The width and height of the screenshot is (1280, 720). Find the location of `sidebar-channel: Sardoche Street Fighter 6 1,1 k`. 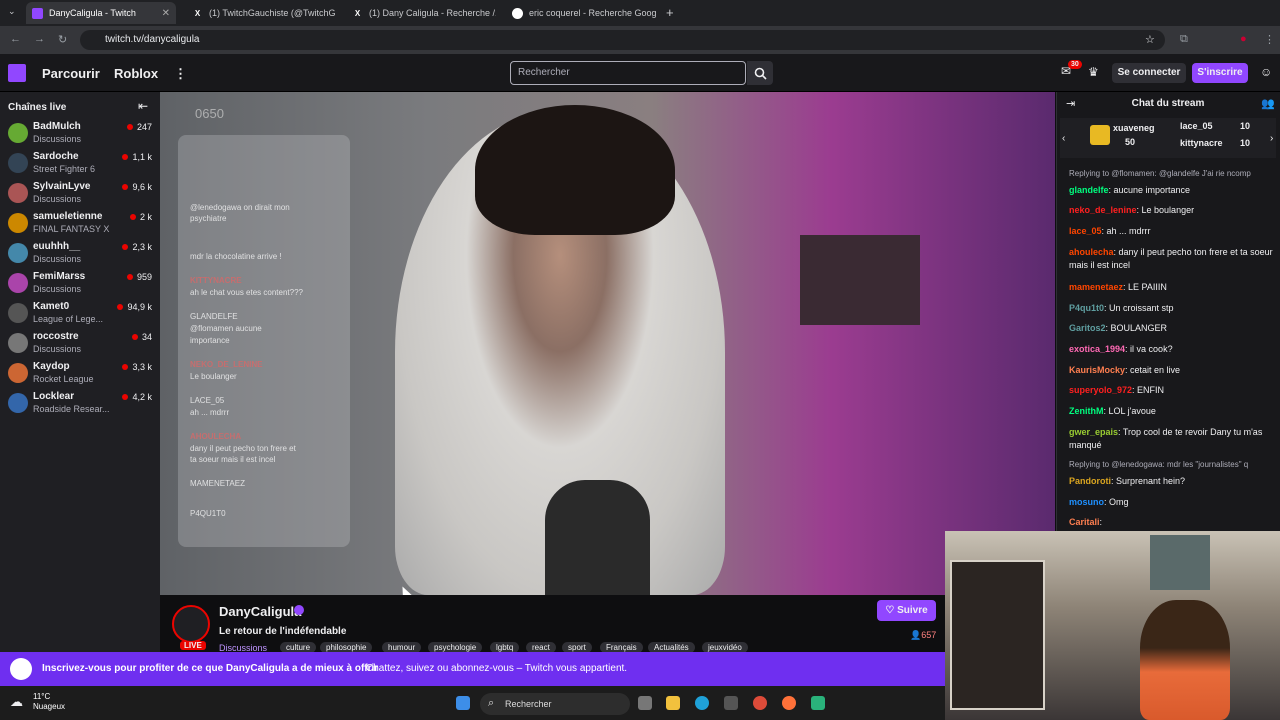

sidebar-channel: Sardoche Street Fighter 6 1,1 k is located at coordinates (80, 163).